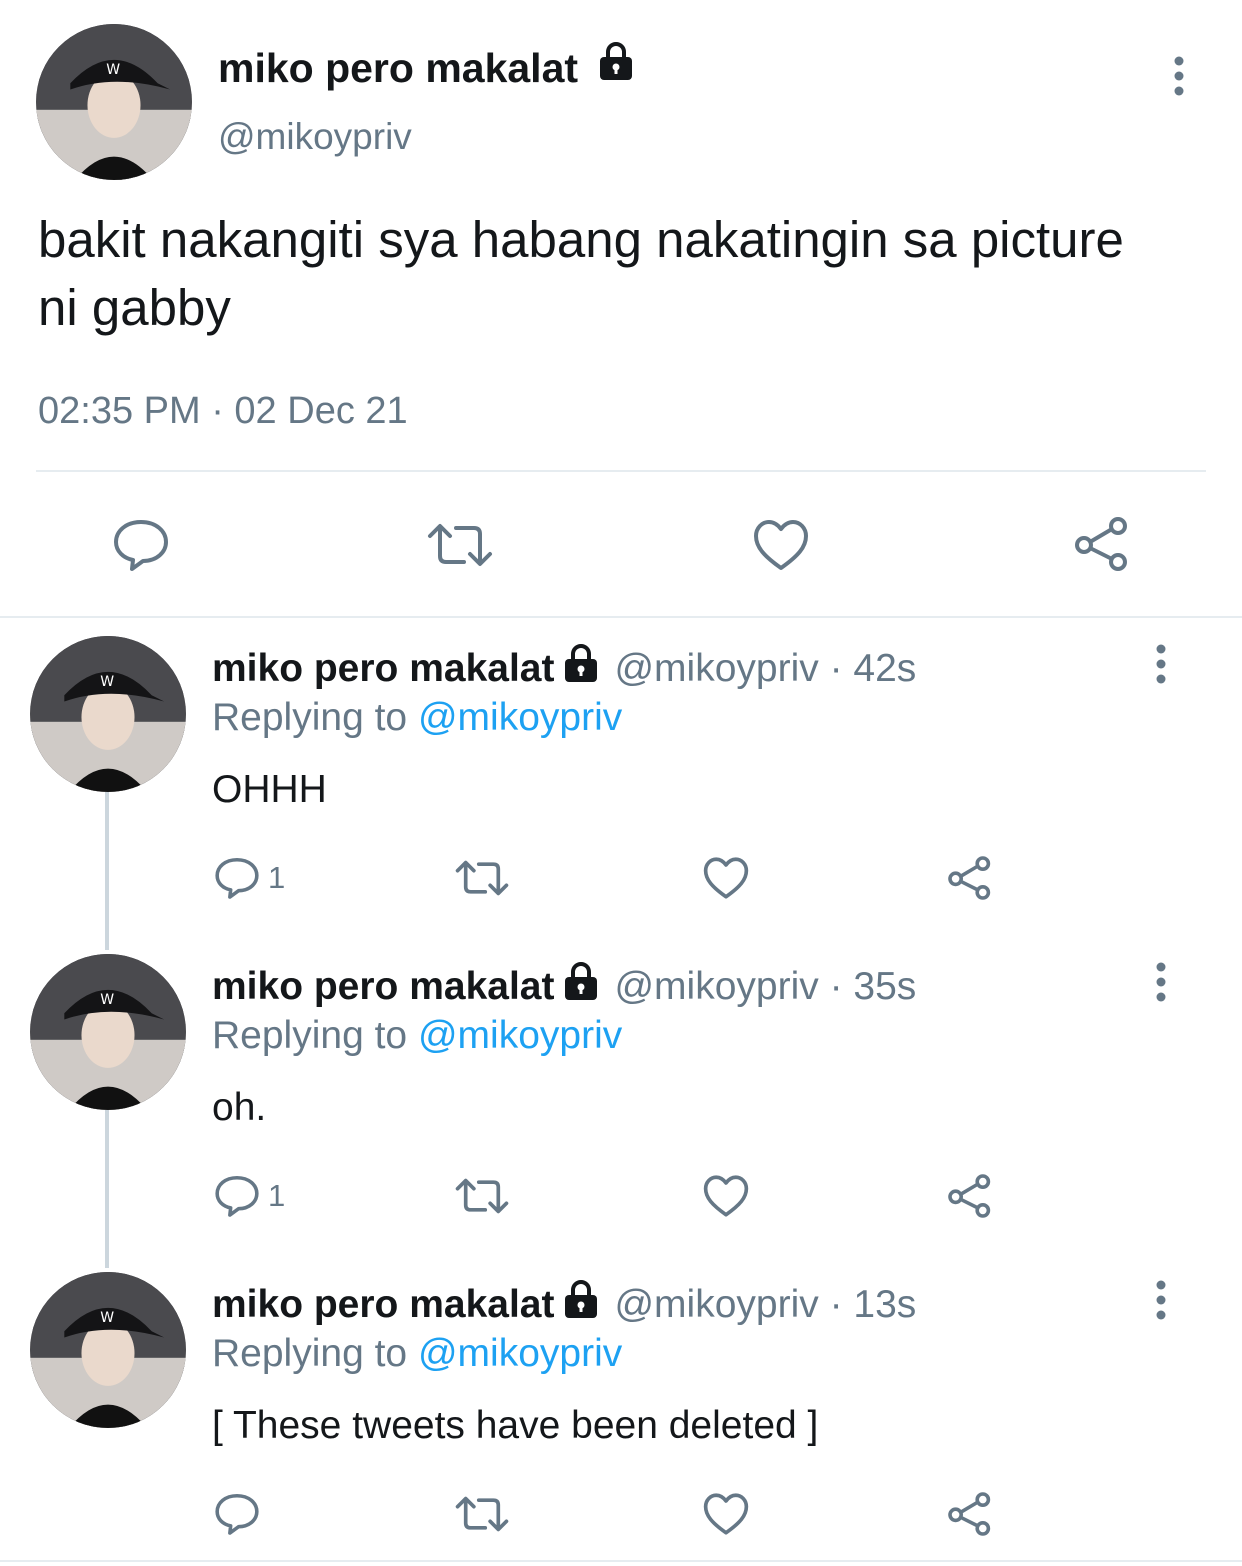 The height and width of the screenshot is (1566, 1242). Describe the element at coordinates (765, 668) in the screenshot. I see `handle-time: @mikoypriv · 42s` at that location.